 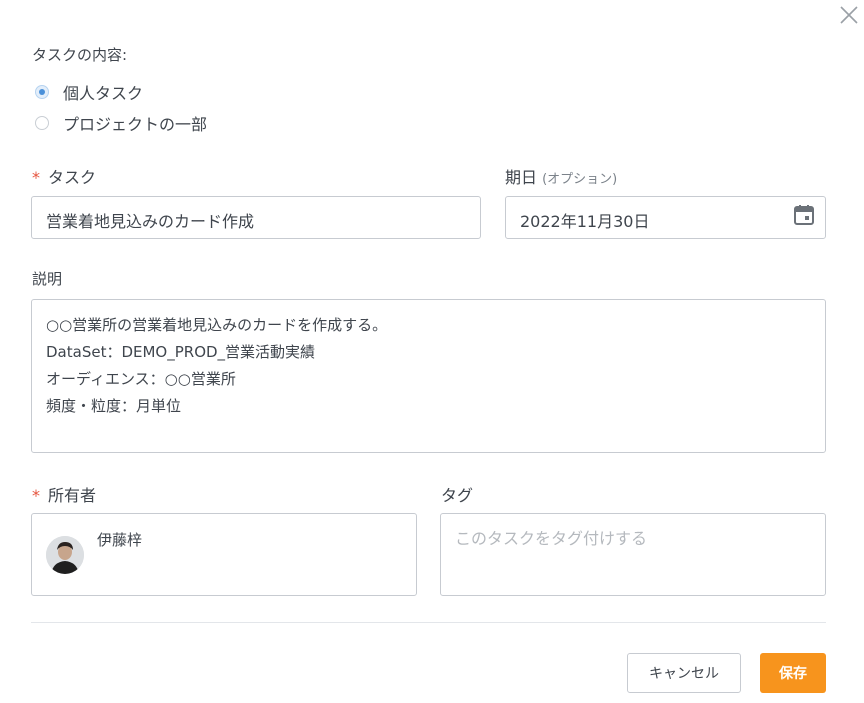 I want to click on radio-personal-task: 個人タスク, so click(x=89, y=92).